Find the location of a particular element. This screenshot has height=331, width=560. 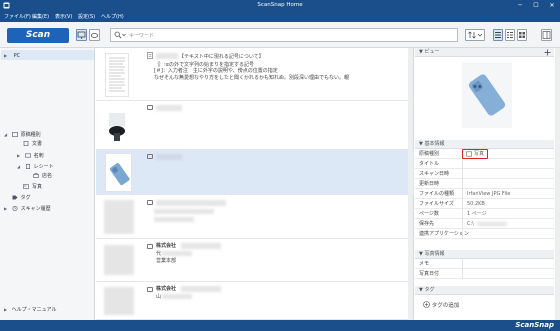

tree-item-scan-history: ▶ スキャン履歴 is located at coordinates (27, 208).